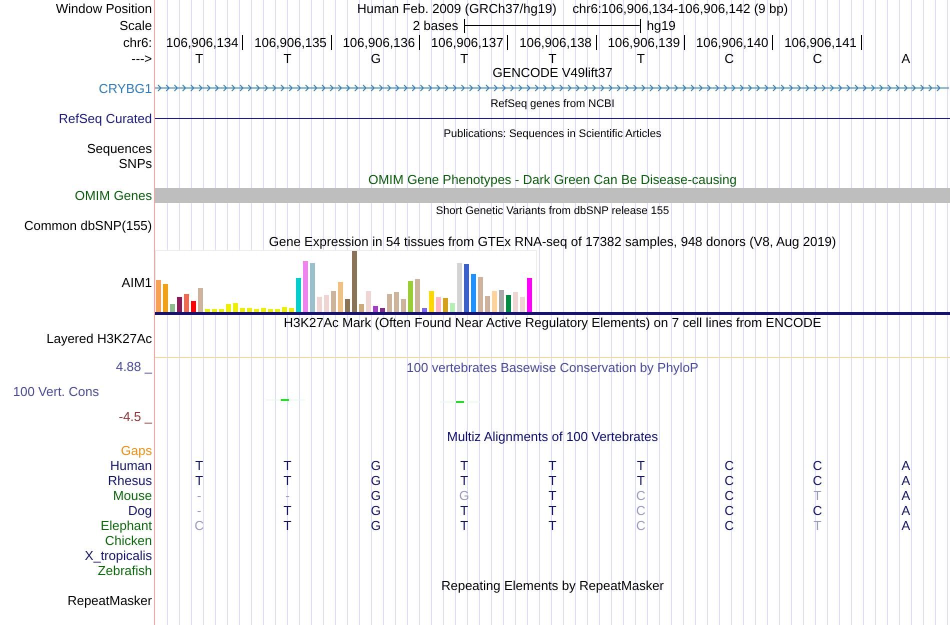 The height and width of the screenshot is (625, 950). I want to click on species-label: Human, so click(76, 465).